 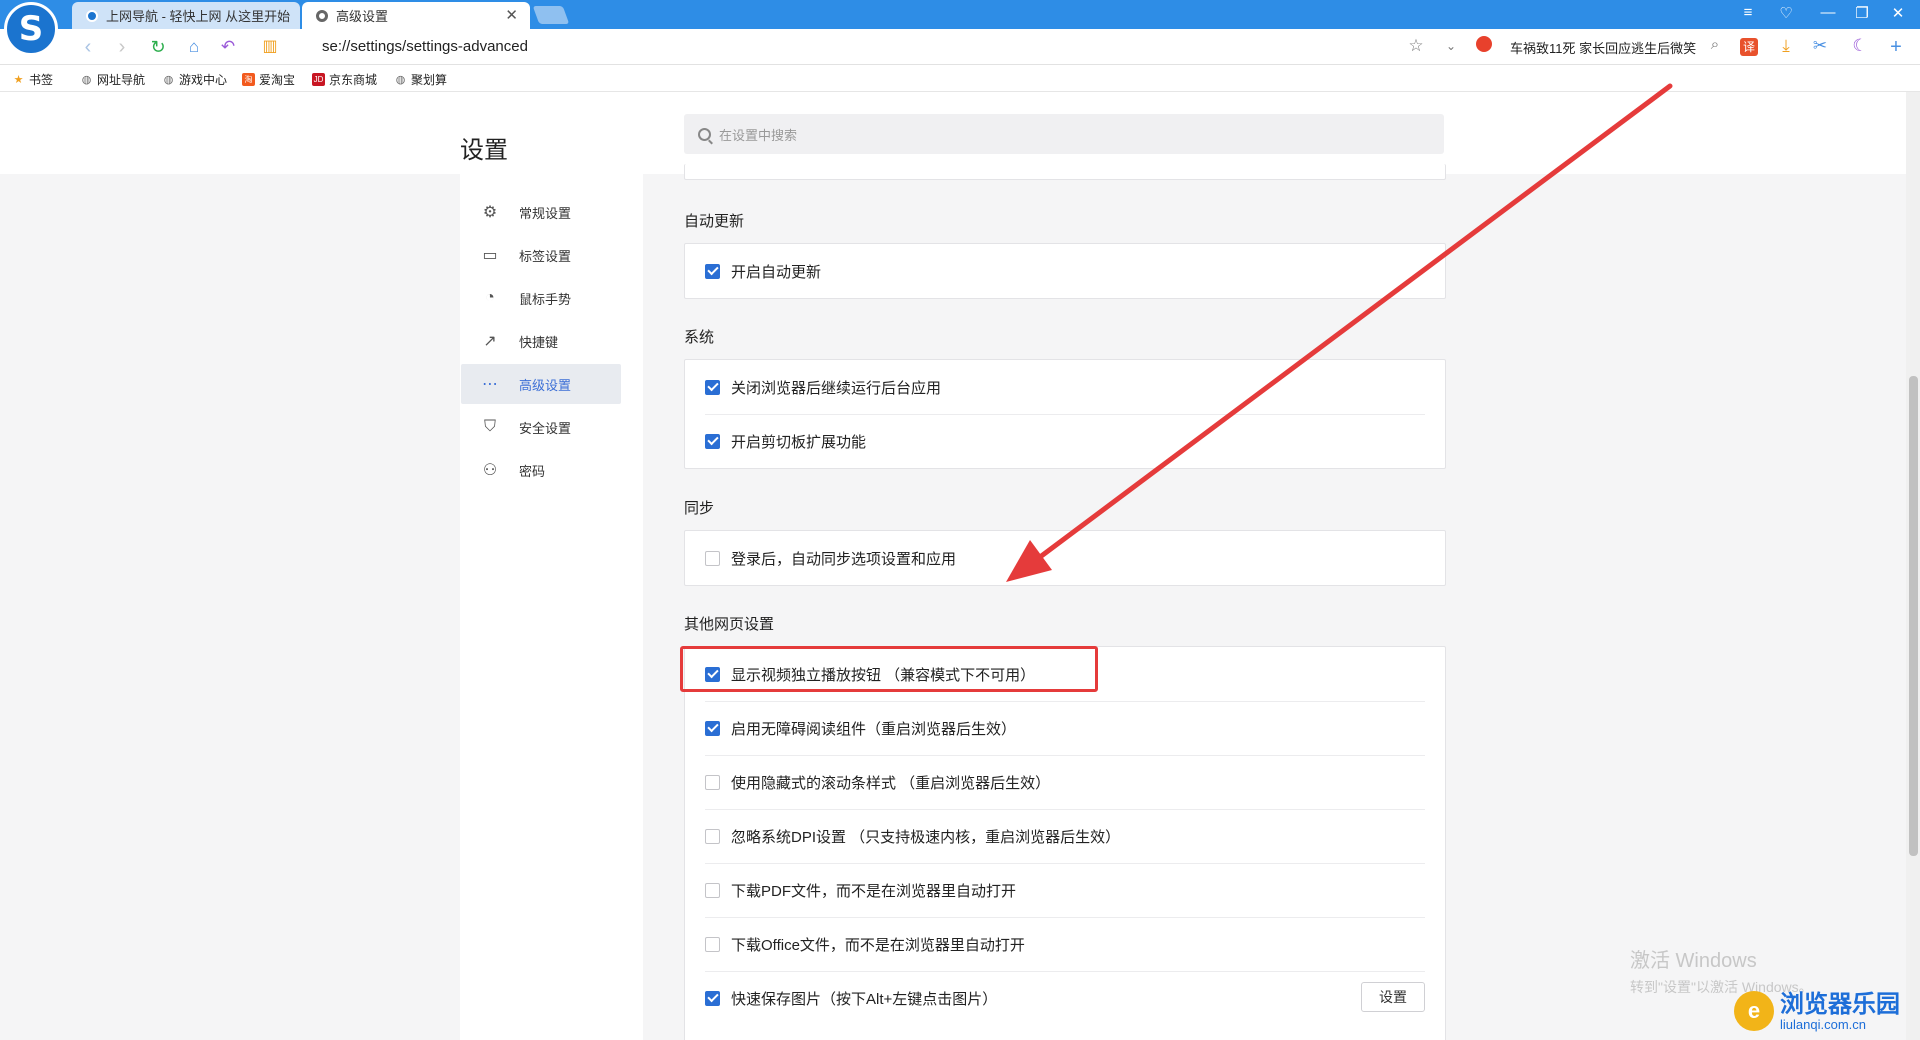 I want to click on search-icon: ⌕, so click(x=1715, y=44).